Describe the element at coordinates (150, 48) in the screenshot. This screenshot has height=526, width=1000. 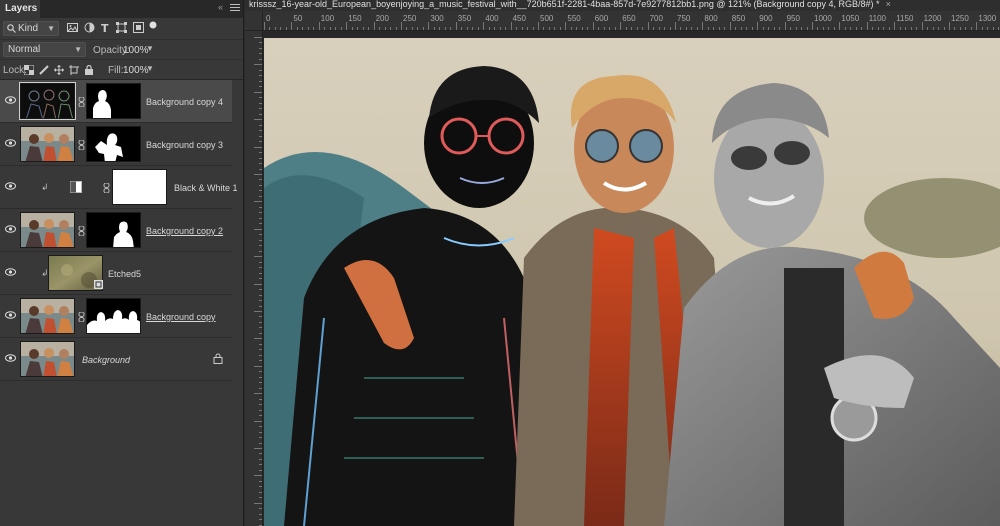
I see `opacity-chevron-icon: ▼` at that location.